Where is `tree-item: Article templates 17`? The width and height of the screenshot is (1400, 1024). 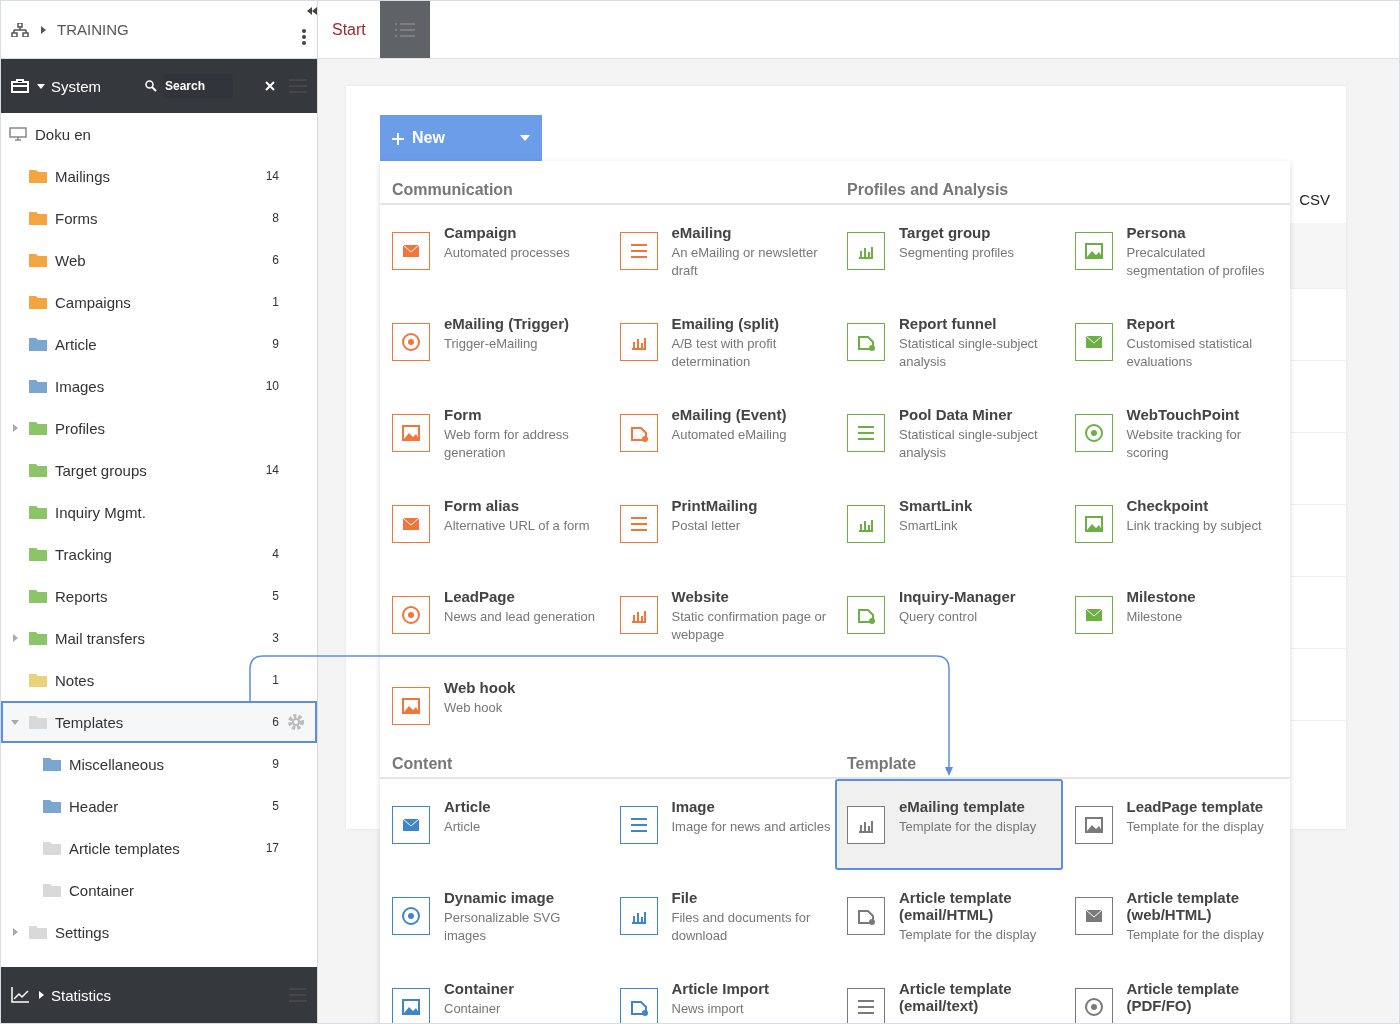
tree-item: Article templates 17 is located at coordinates (159, 848).